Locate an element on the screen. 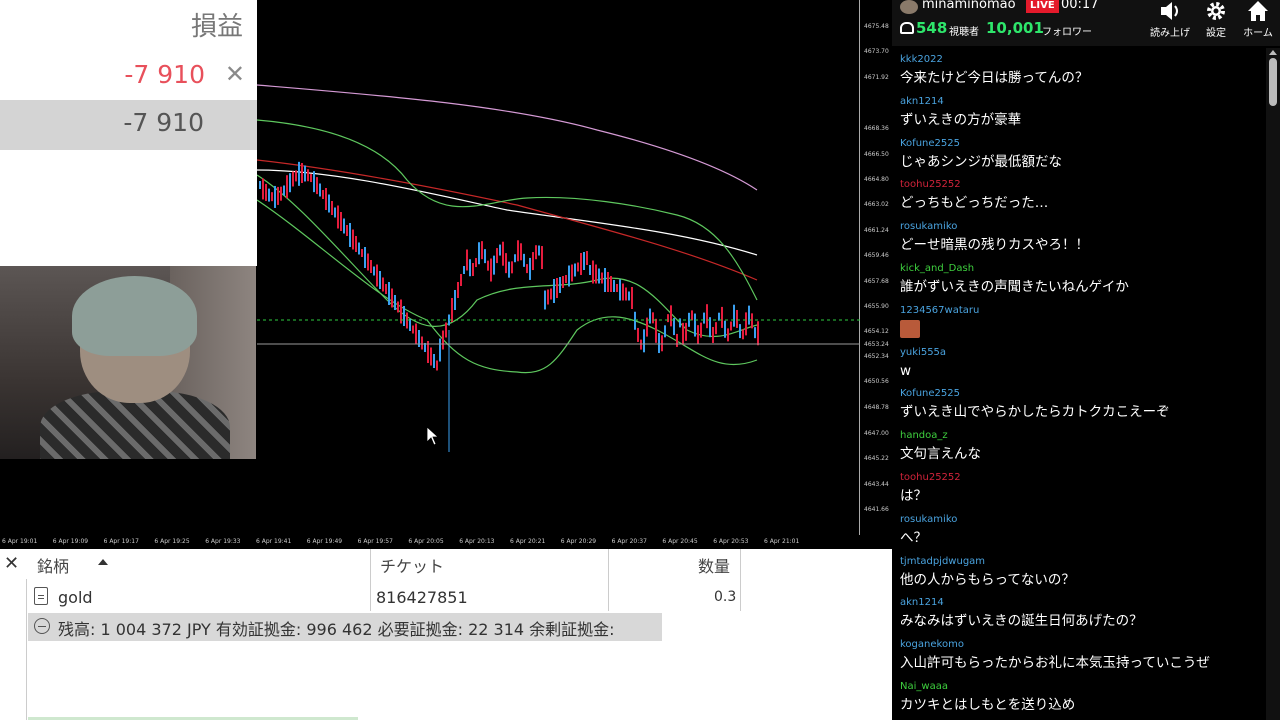 Image resolution: width=1280 pixels, height=720 pixels. streamer-name: minaminomao is located at coordinates (969, 6).